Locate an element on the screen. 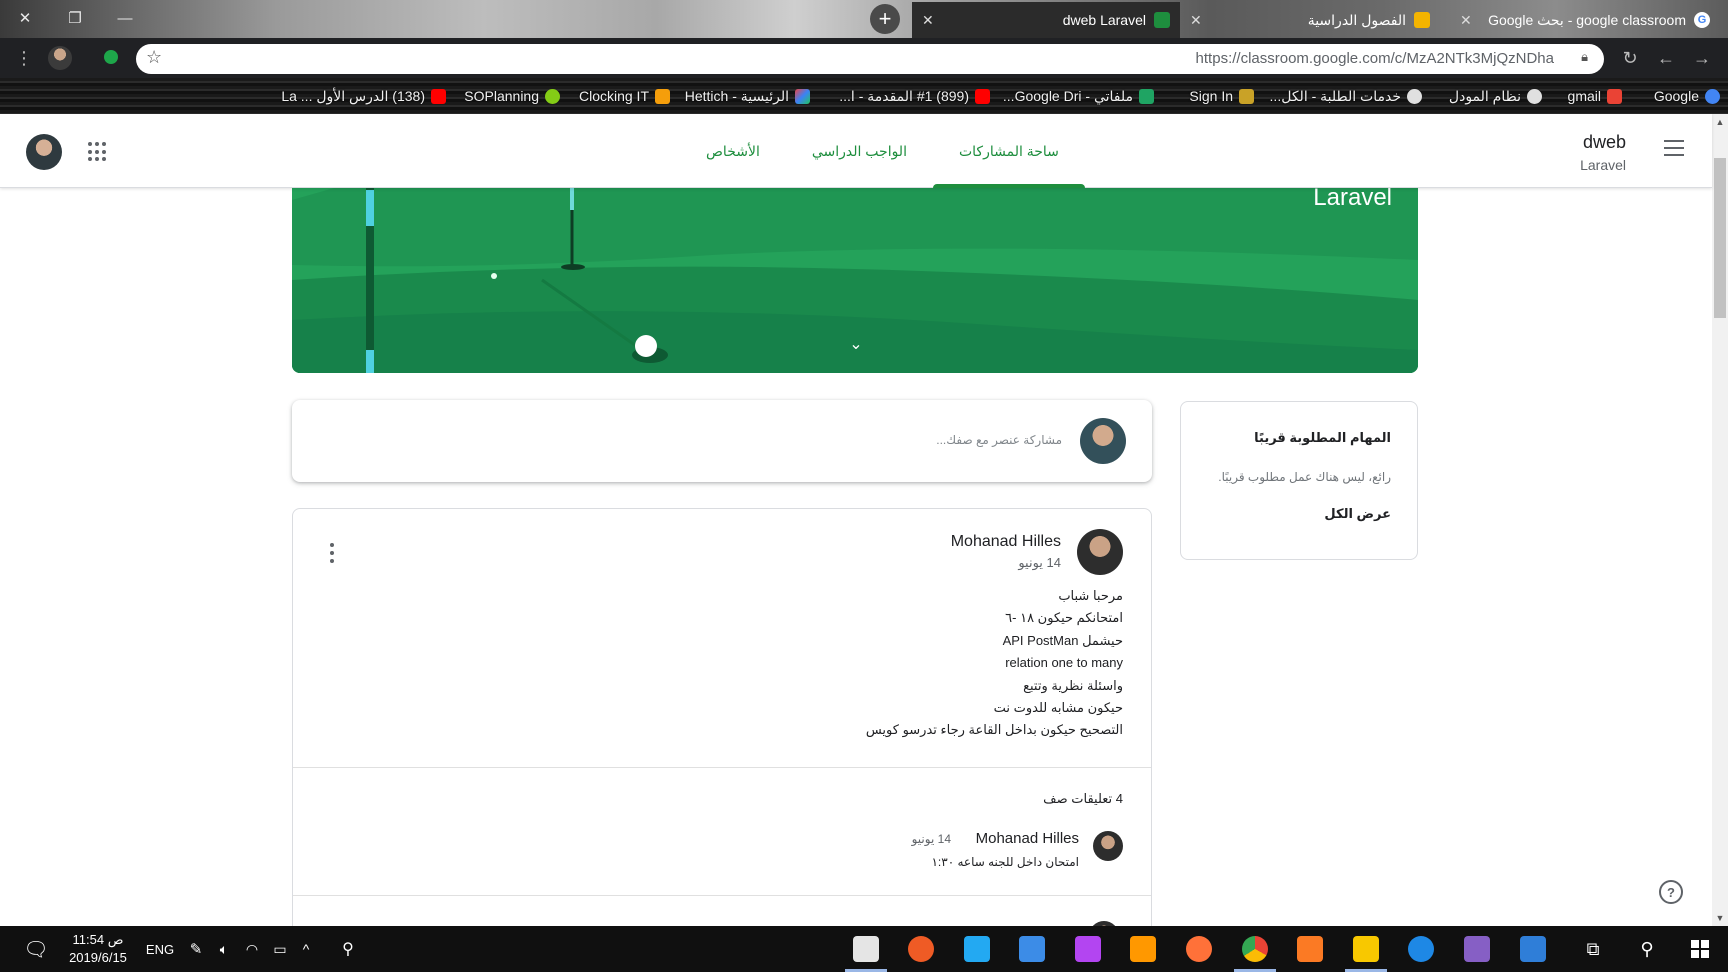  post-author: Mohanad Hilles is located at coordinates (1006, 542).